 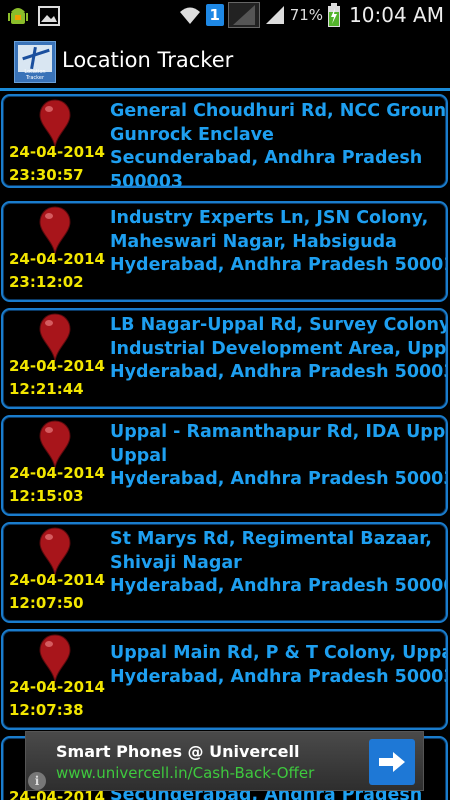 I want to click on address-line: Uppal - Ramanthapur Rd, IDA Uppal,, so click(x=279, y=432).